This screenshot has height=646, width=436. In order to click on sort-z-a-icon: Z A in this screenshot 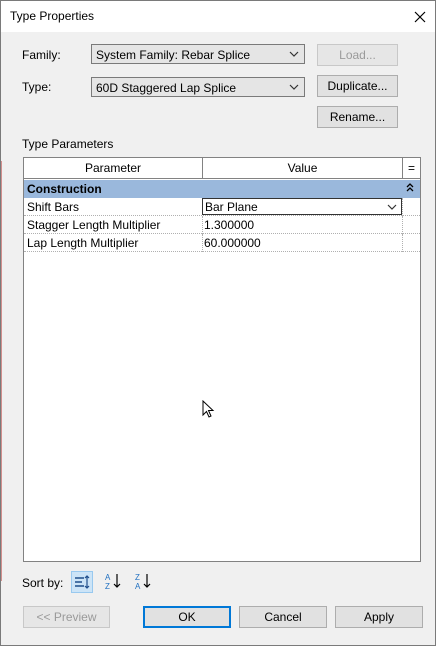, I will do `click(143, 582)`.